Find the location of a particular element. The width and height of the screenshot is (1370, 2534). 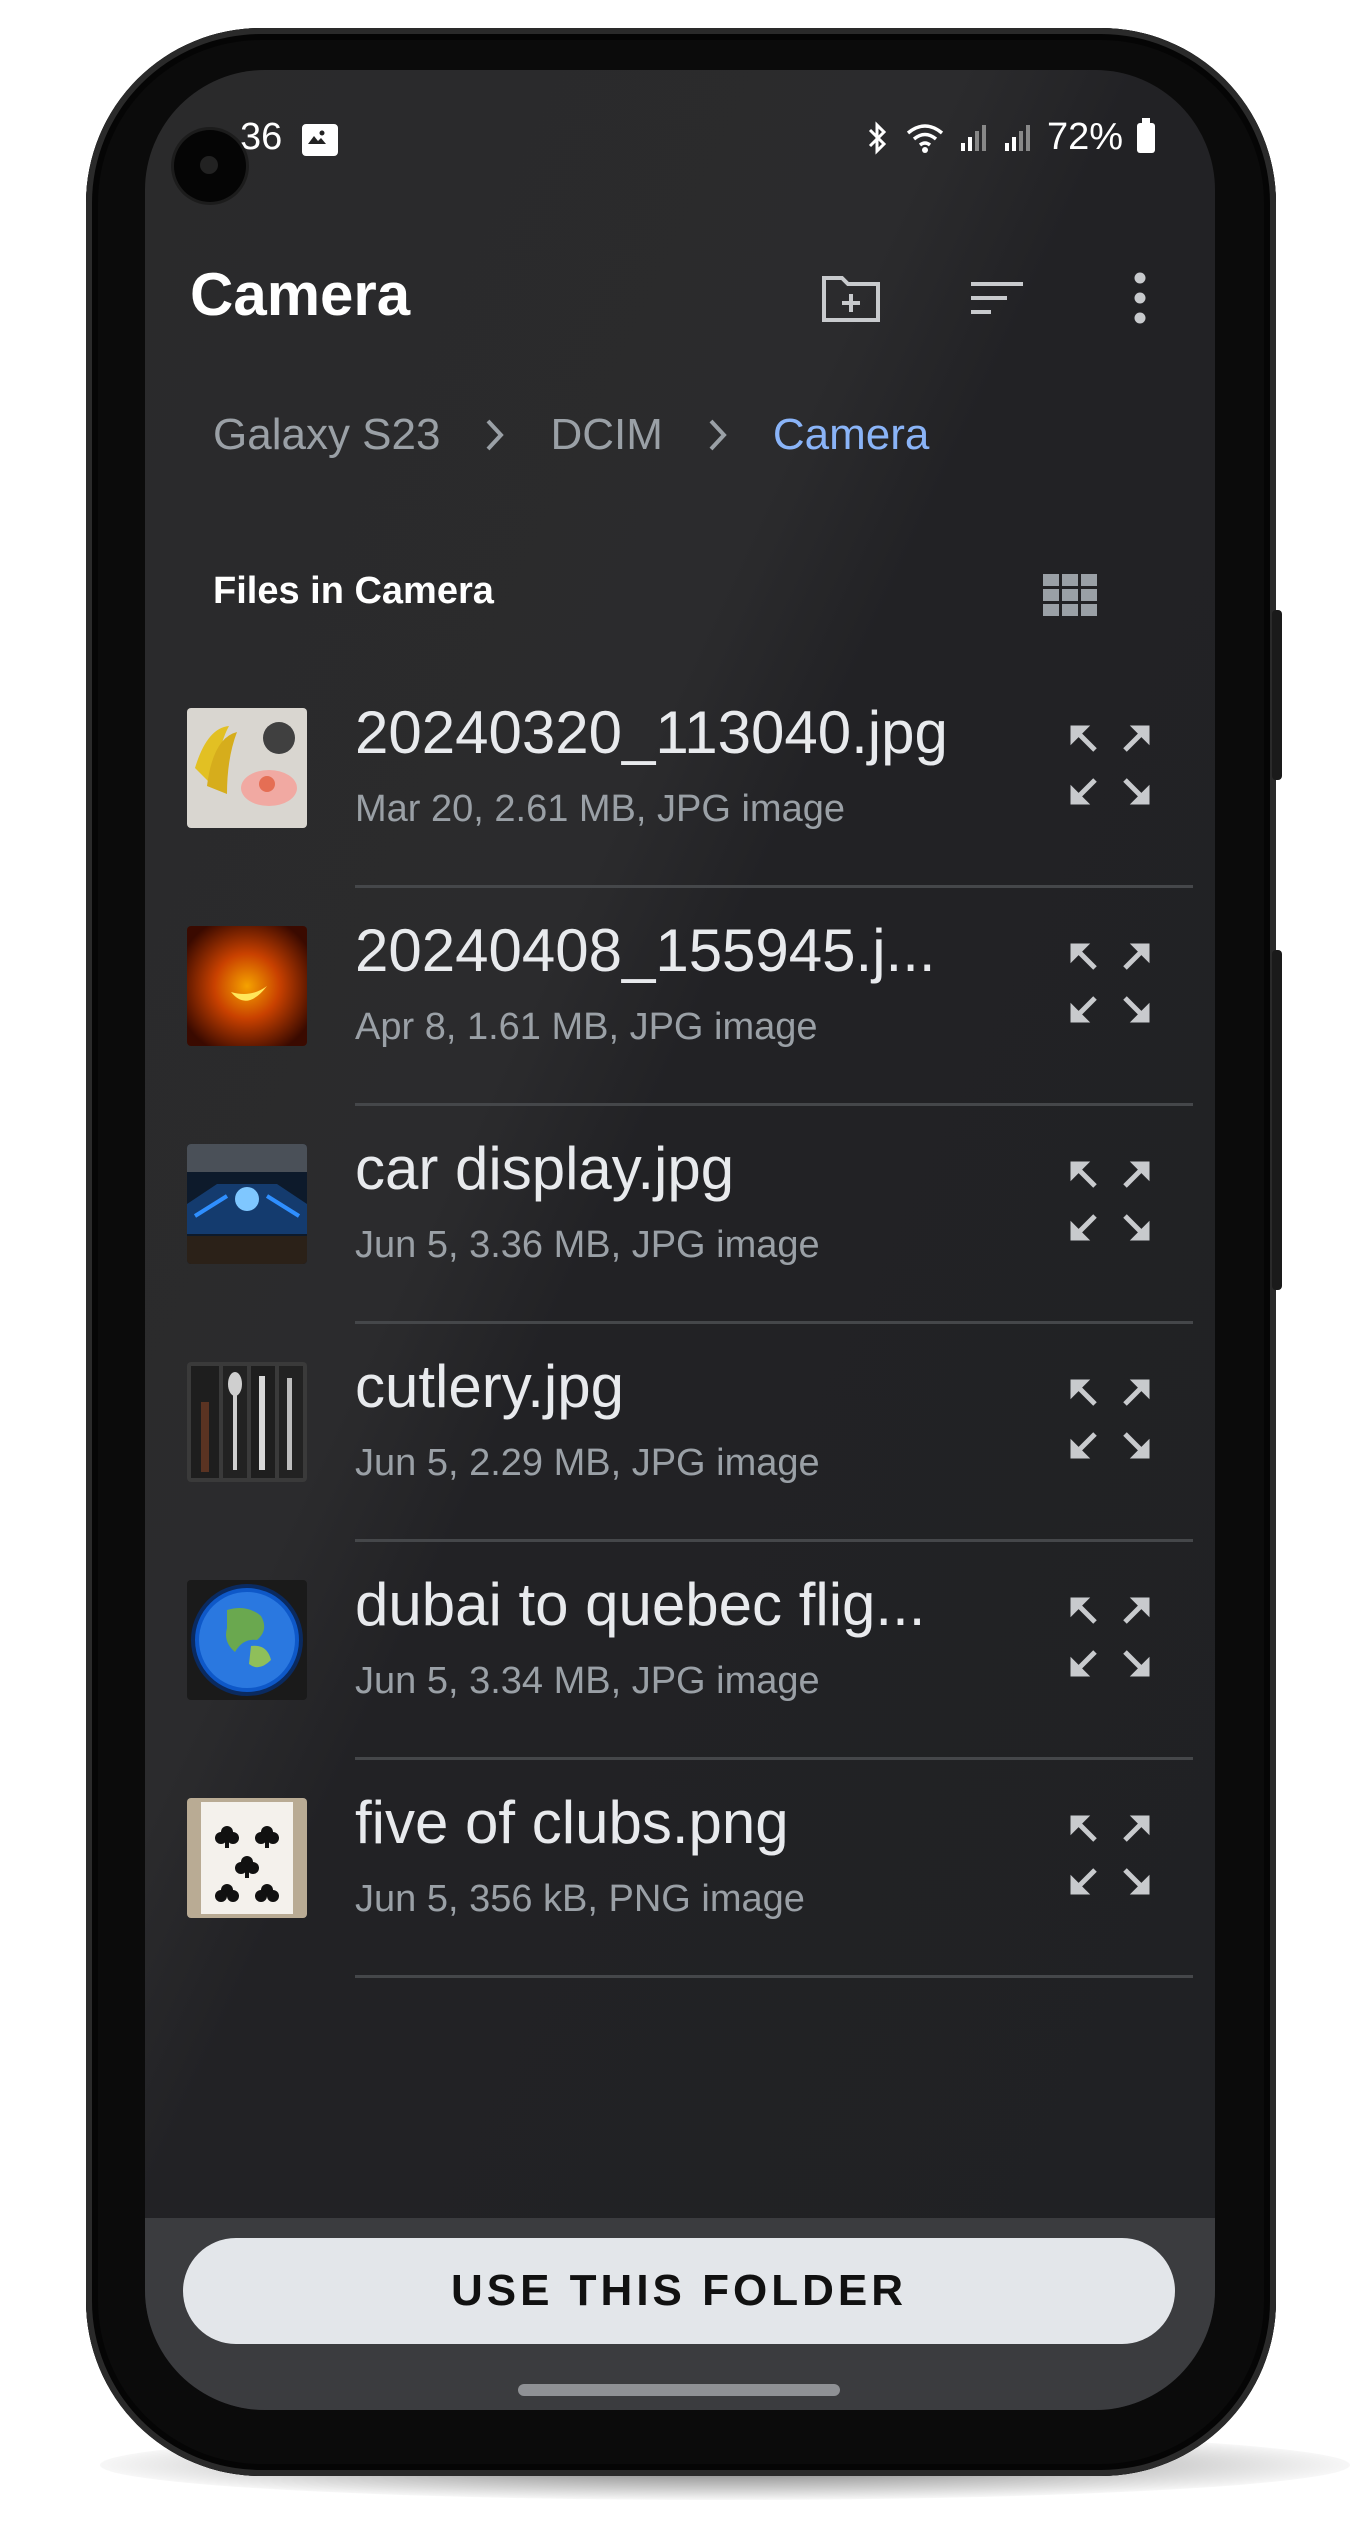

grid-view-button is located at coordinates (1070, 595).